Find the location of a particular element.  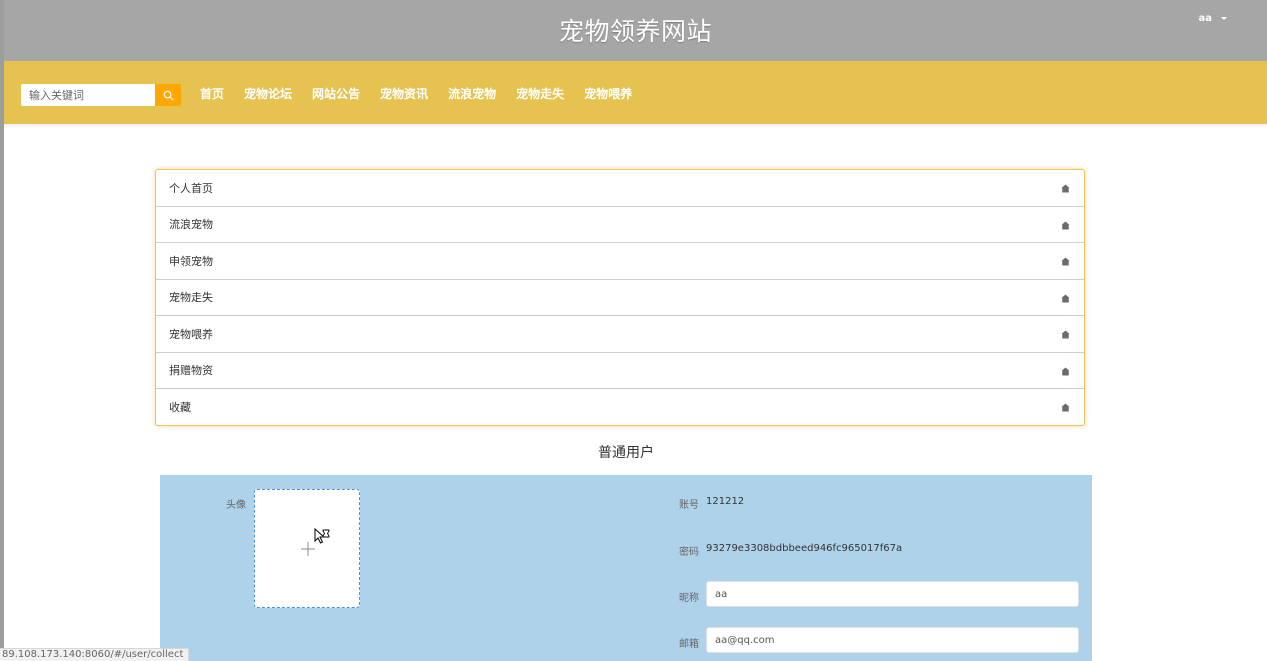

menu-item-label: 收藏 is located at coordinates (180, 408).